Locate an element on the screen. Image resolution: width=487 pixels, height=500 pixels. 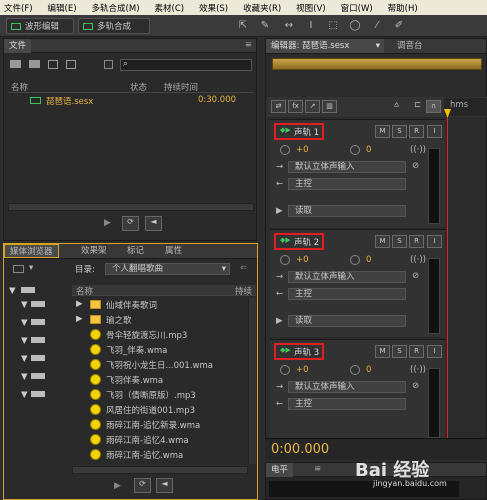
move-tool-icon: ⇱ is located at coordinates (243, 26).